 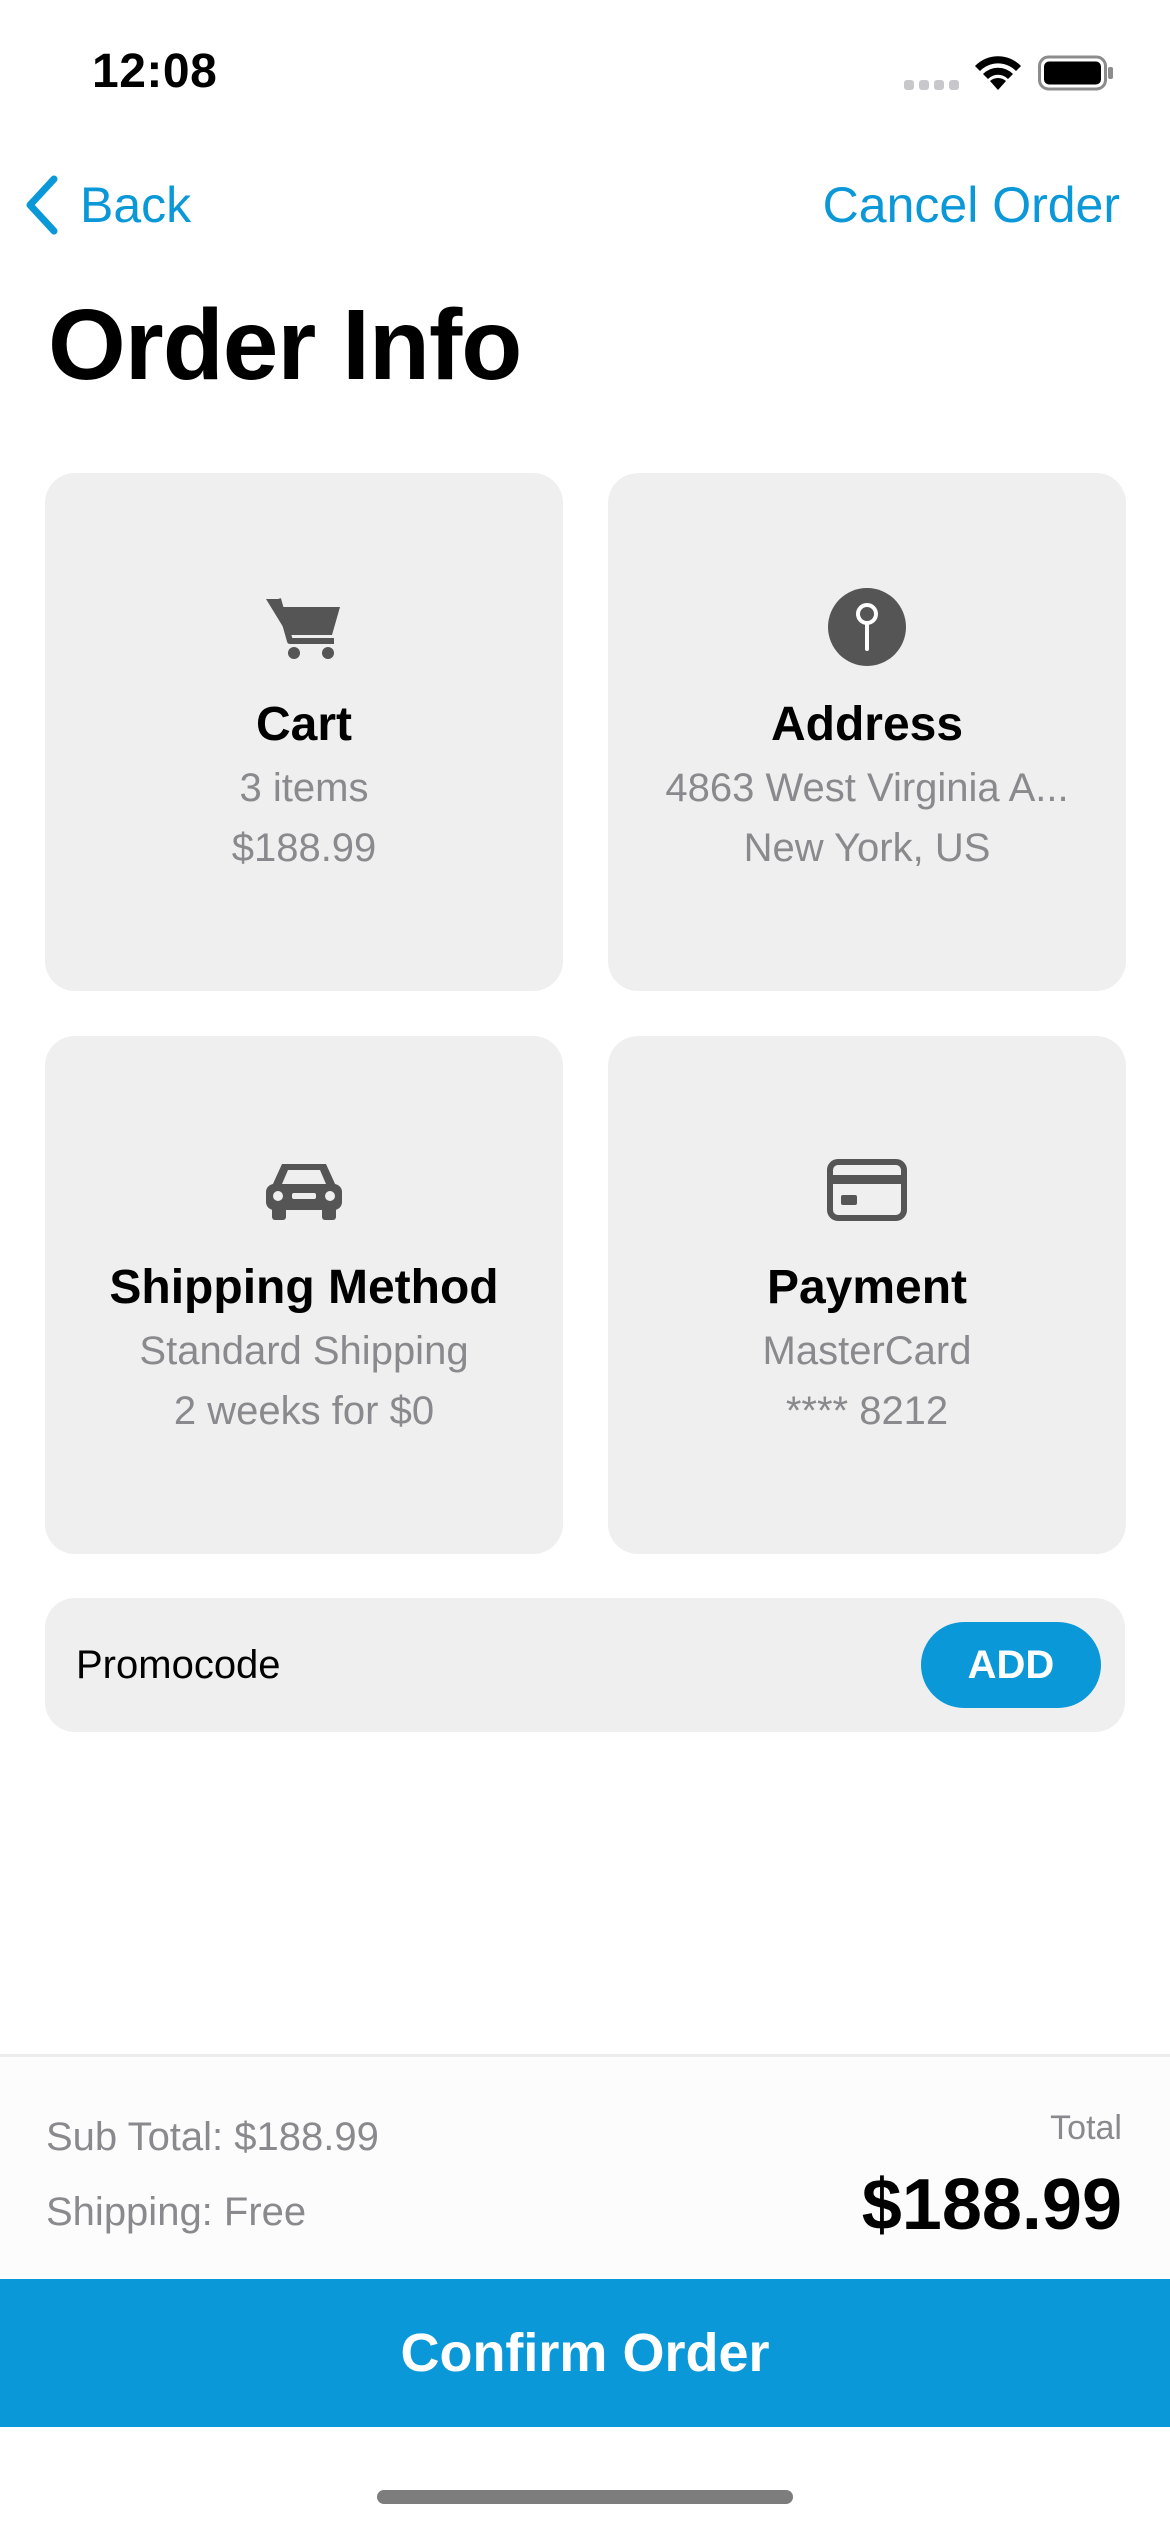 What do you see at coordinates (304, 1190) in the screenshot?
I see `car-icon` at bounding box center [304, 1190].